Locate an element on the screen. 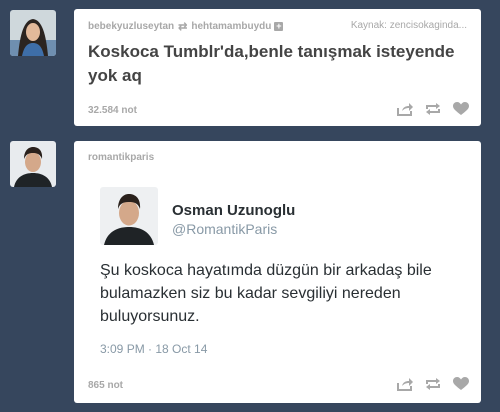  avatar-bebekyuzluseytan is located at coordinates (33, 33).